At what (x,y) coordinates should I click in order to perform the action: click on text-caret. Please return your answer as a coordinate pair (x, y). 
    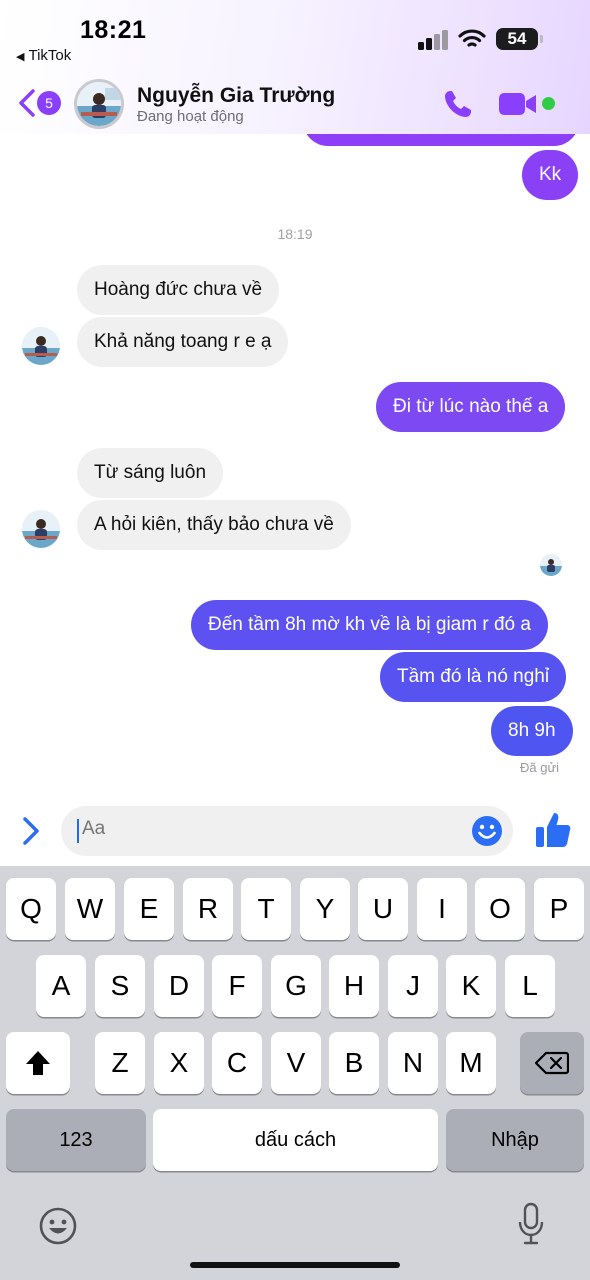
    Looking at the image, I should click on (78, 831).